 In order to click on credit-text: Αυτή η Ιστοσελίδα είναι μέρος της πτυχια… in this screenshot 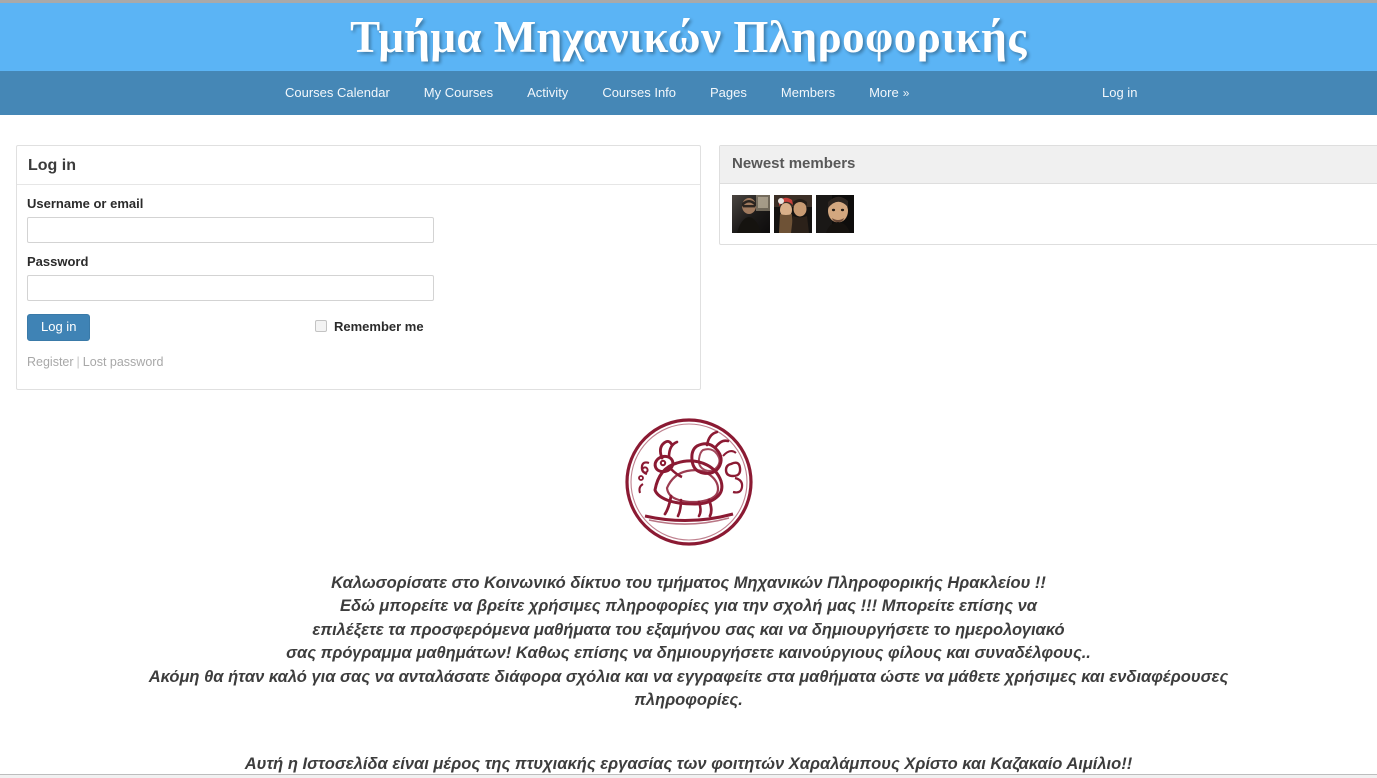, I will do `click(688, 764)`.